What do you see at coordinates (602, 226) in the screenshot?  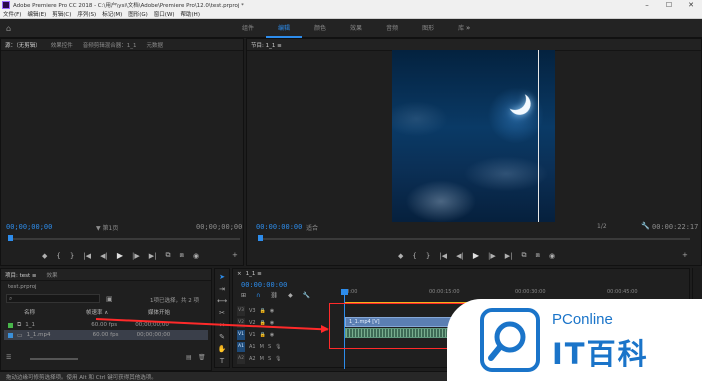 I see `resolution-dropdown: 1/2` at bounding box center [602, 226].